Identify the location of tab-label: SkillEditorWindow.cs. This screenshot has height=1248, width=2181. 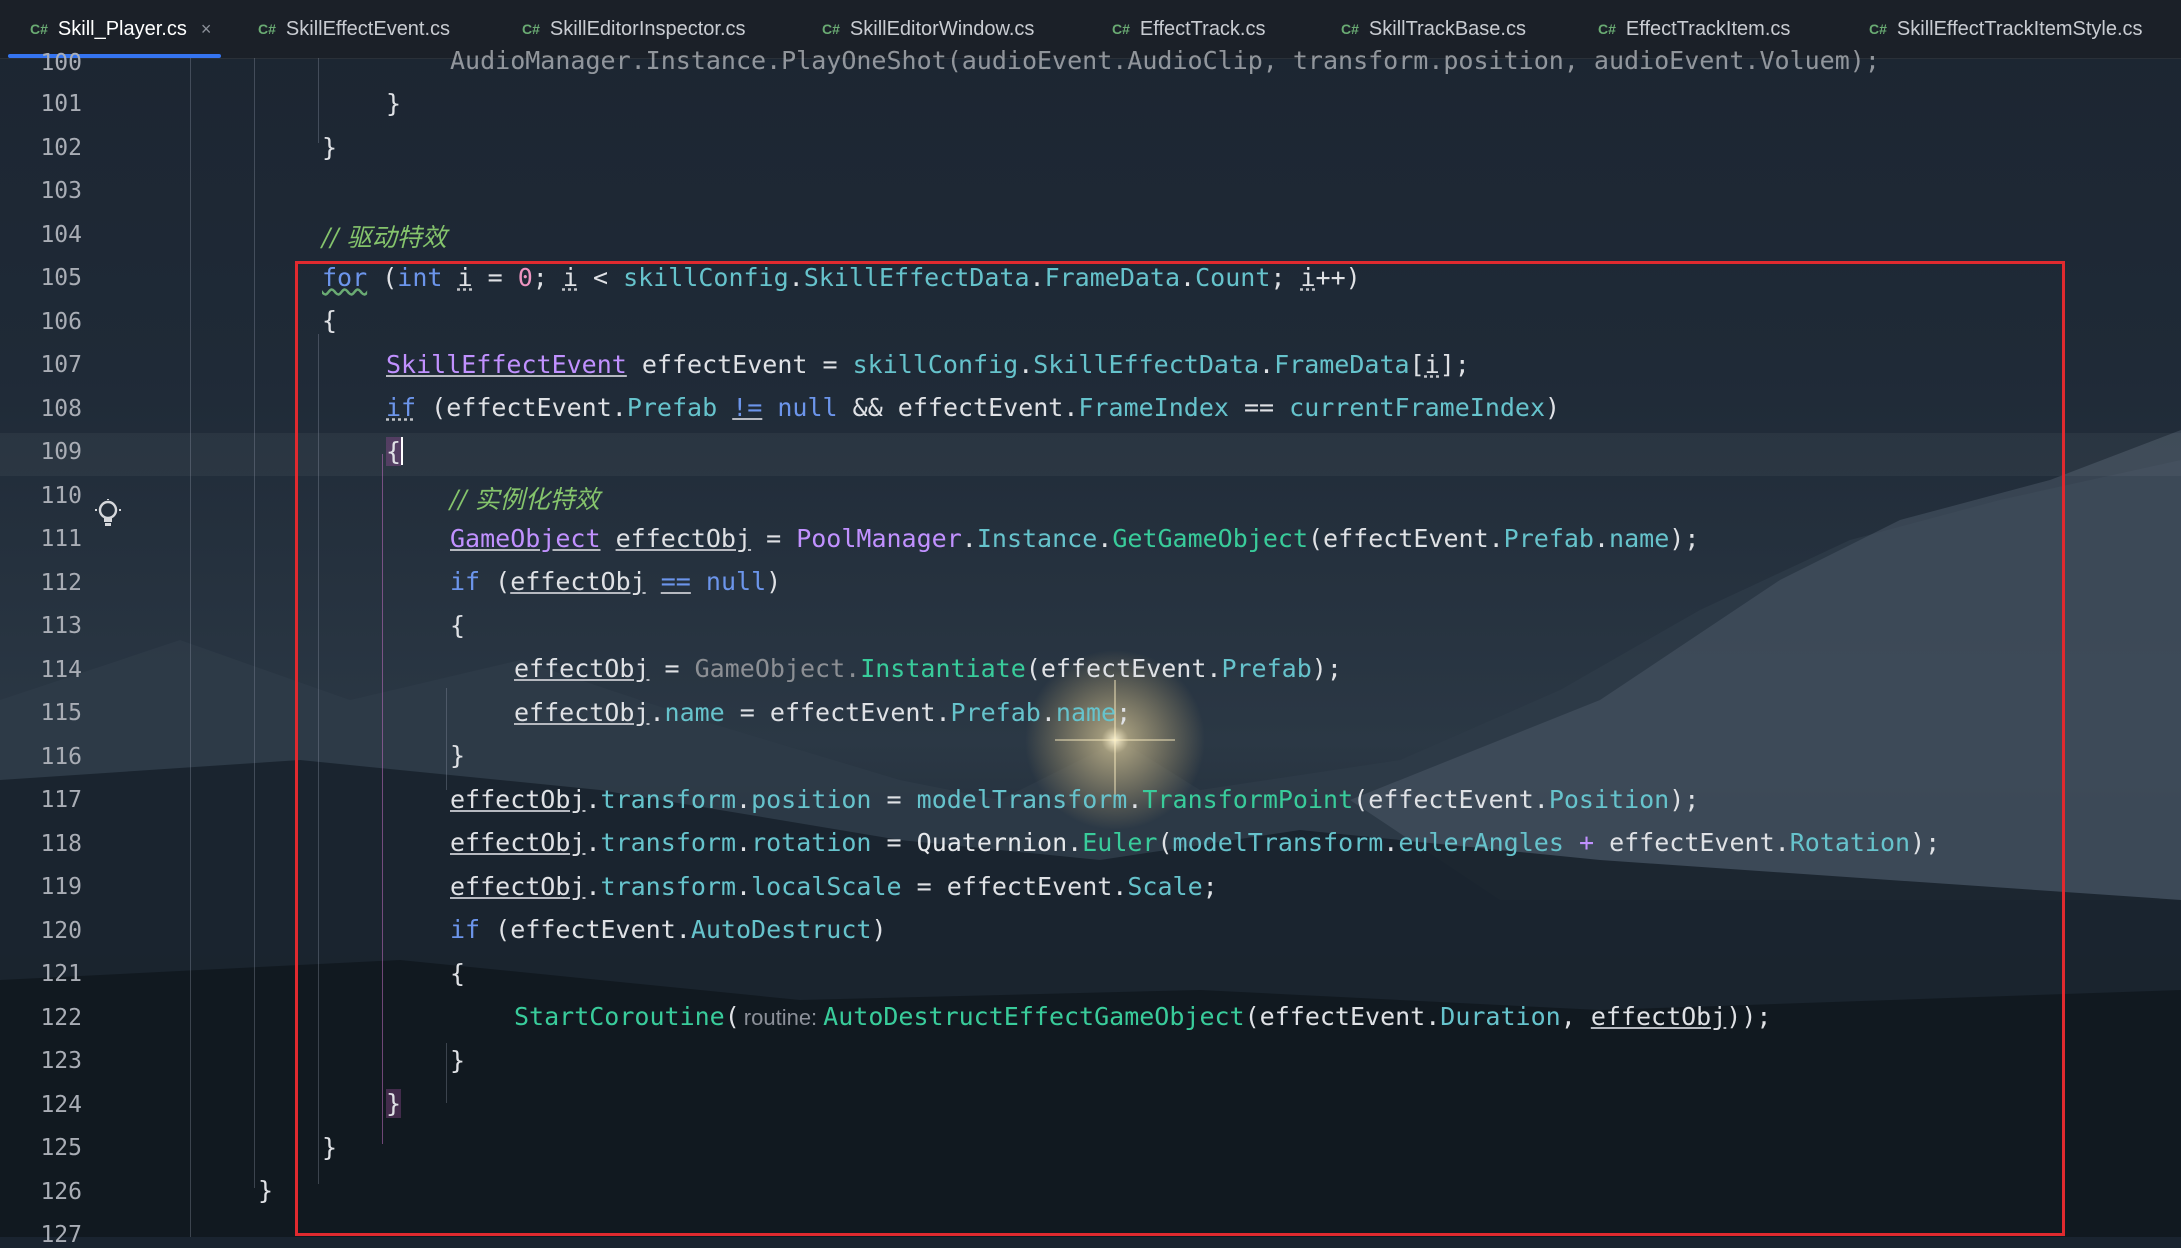
(942, 28).